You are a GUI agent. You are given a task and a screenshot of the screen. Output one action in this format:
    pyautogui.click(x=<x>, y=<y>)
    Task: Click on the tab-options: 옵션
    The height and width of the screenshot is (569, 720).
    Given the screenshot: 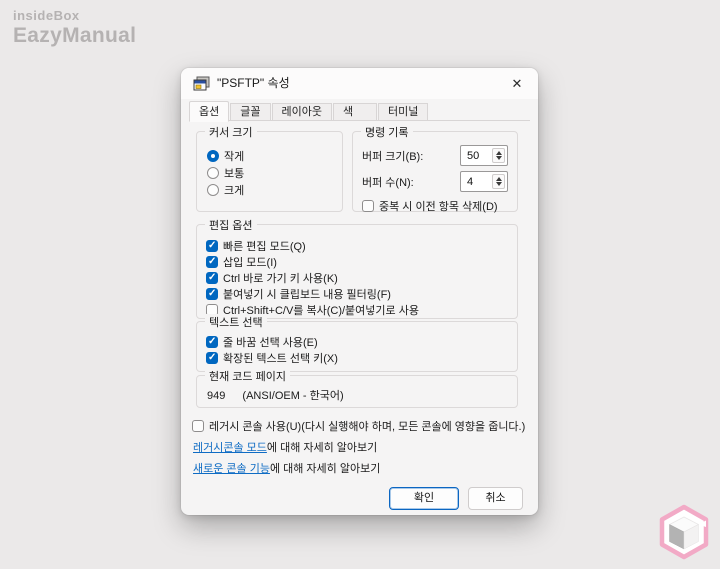 What is the action you would take?
    pyautogui.click(x=209, y=111)
    